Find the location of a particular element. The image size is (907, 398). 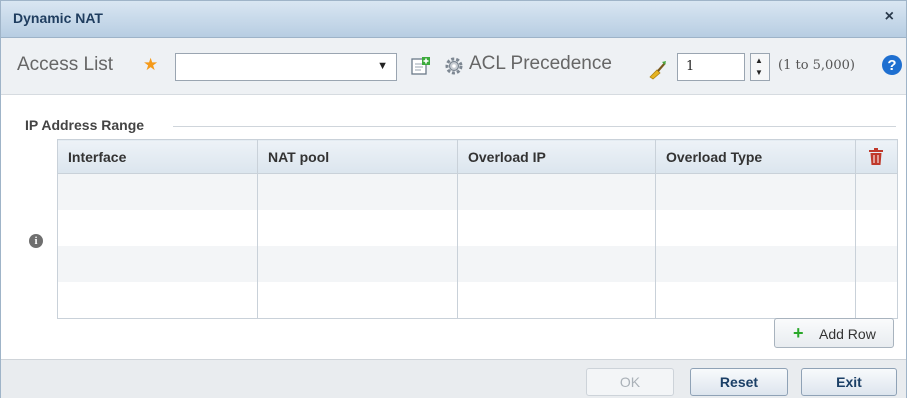

access-list-select: ▼ is located at coordinates (286, 67).